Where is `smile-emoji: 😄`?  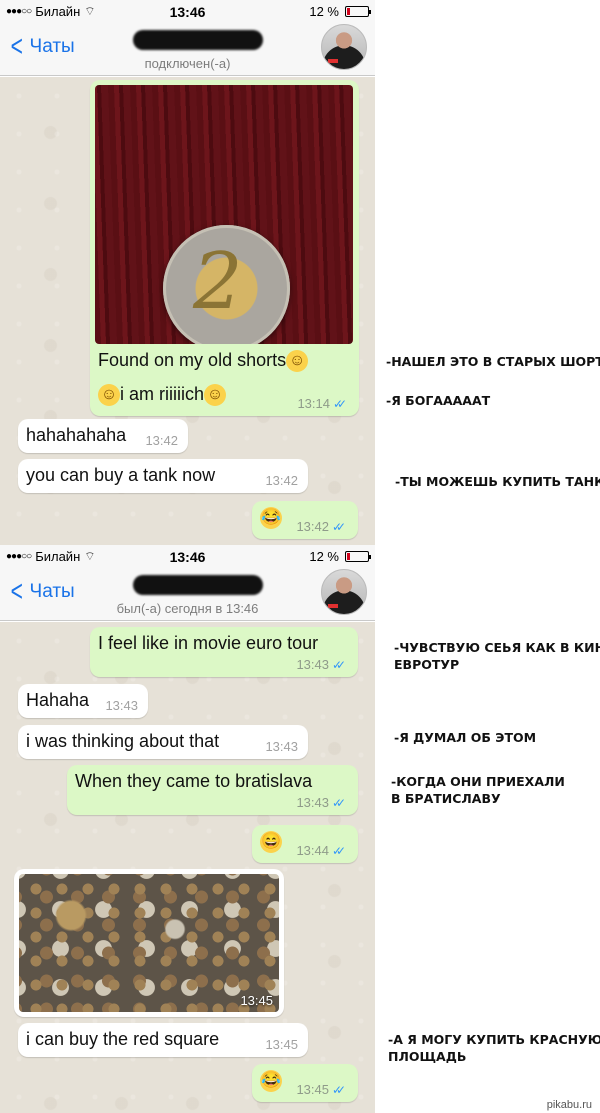
smile-emoji: 😄 is located at coordinates (271, 842).